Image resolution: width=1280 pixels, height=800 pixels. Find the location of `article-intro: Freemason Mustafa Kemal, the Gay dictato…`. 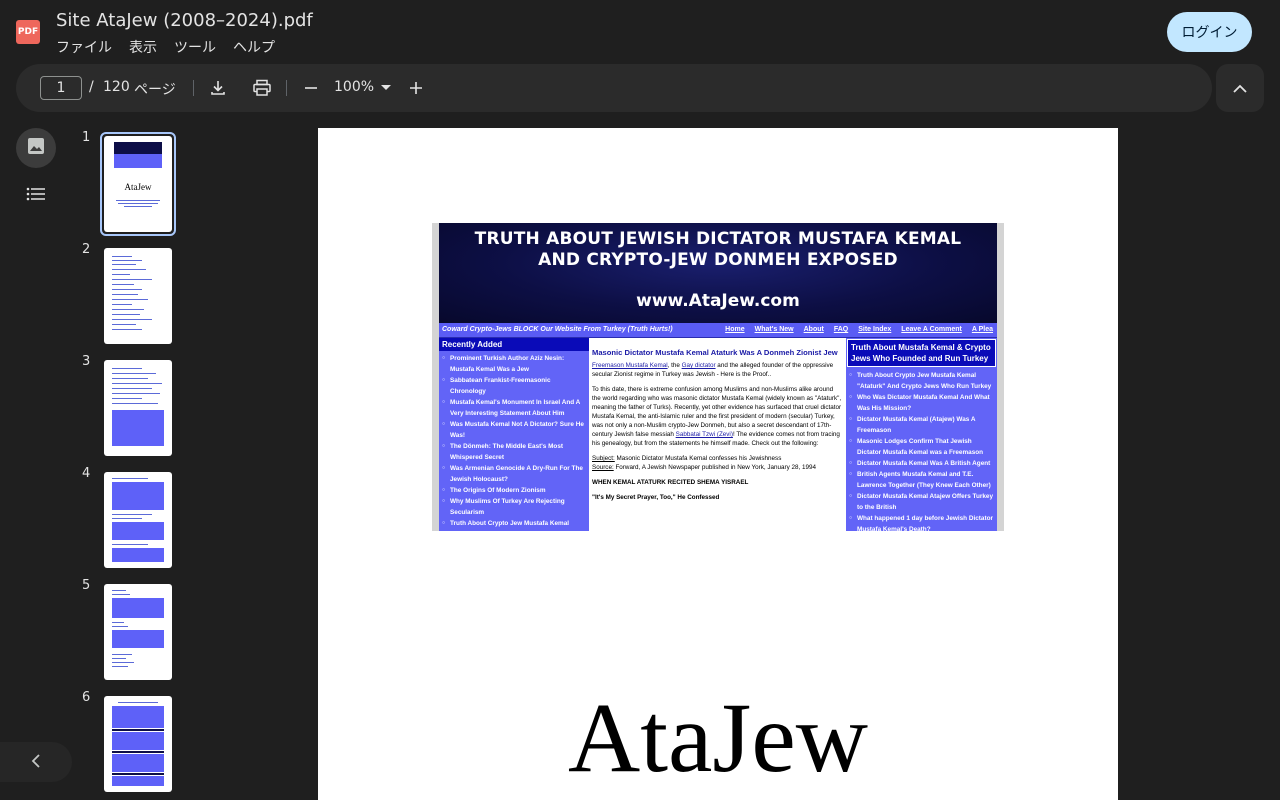

article-intro: Freemason Mustafa Kemal, the Gay dictato… is located at coordinates (713, 370).